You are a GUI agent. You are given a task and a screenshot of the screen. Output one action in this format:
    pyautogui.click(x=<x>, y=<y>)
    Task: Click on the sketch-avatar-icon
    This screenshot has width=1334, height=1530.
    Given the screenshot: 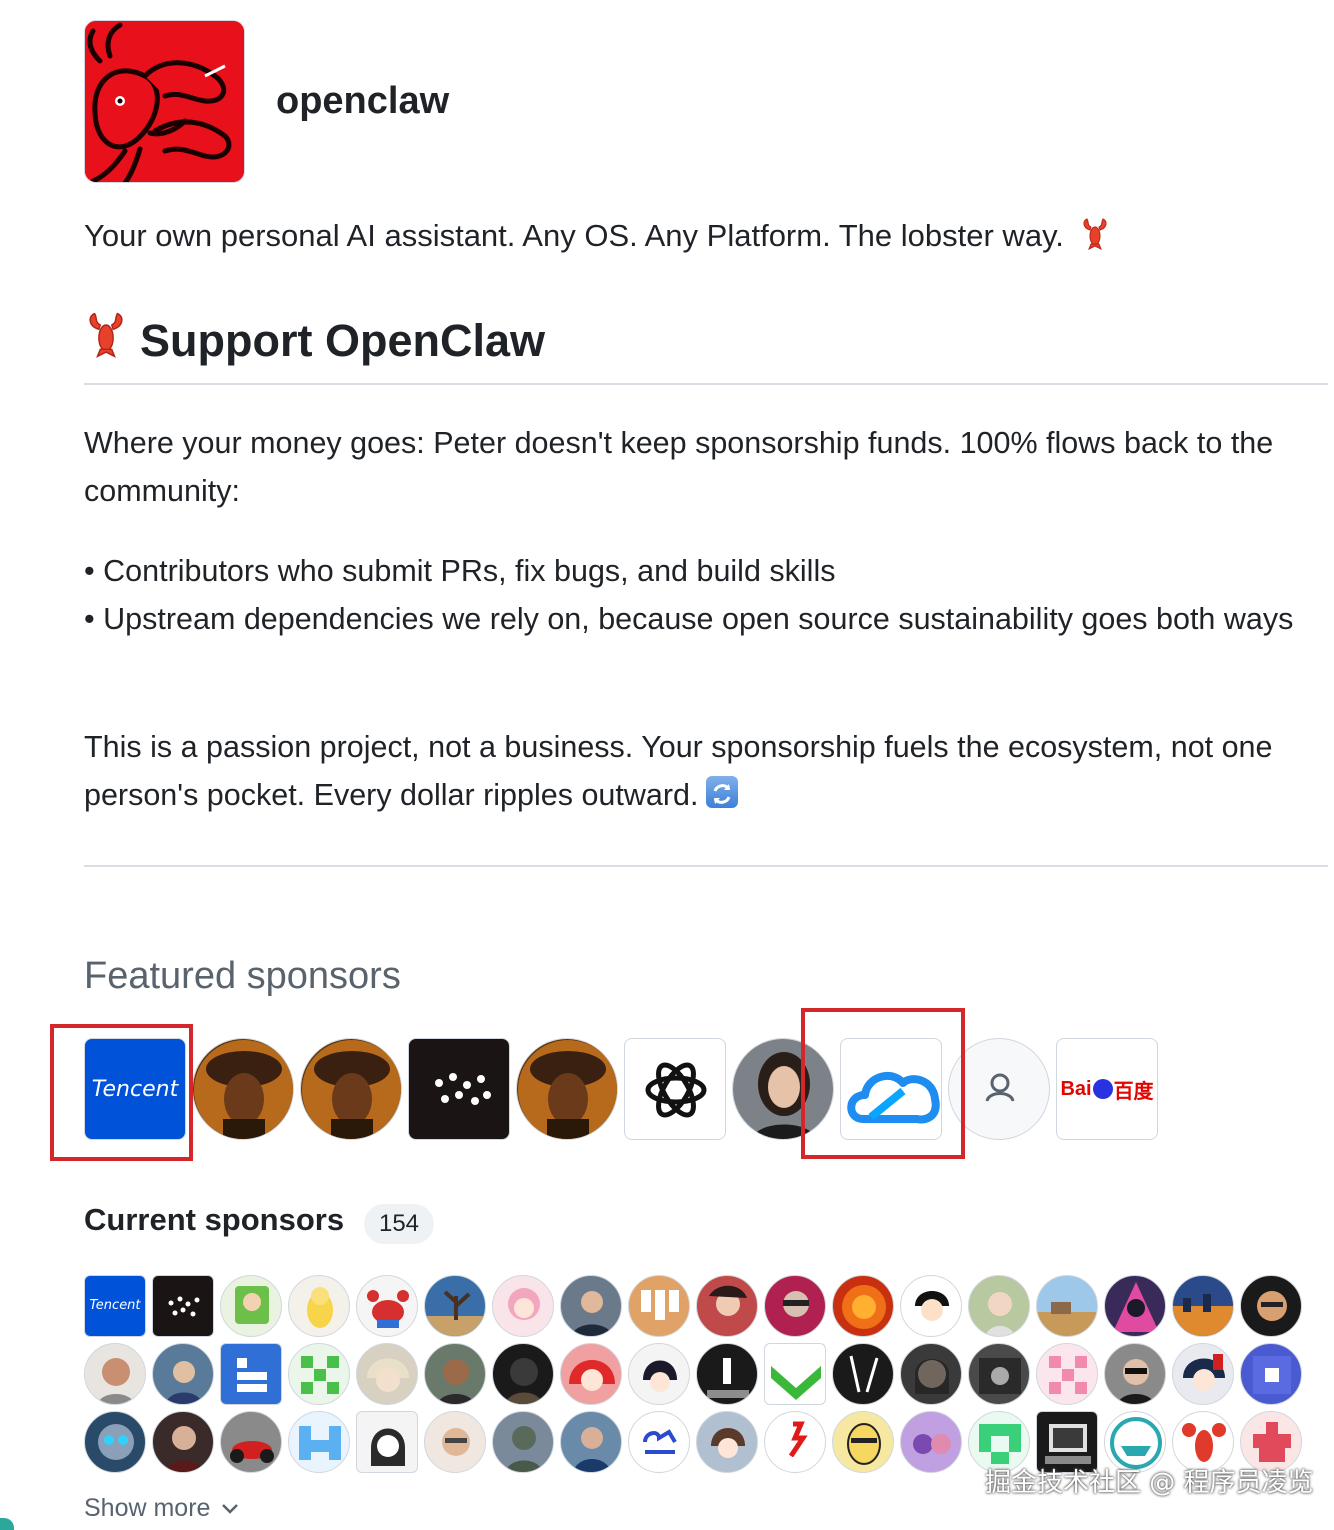 What is the action you would take?
    pyautogui.click(x=388, y=1447)
    